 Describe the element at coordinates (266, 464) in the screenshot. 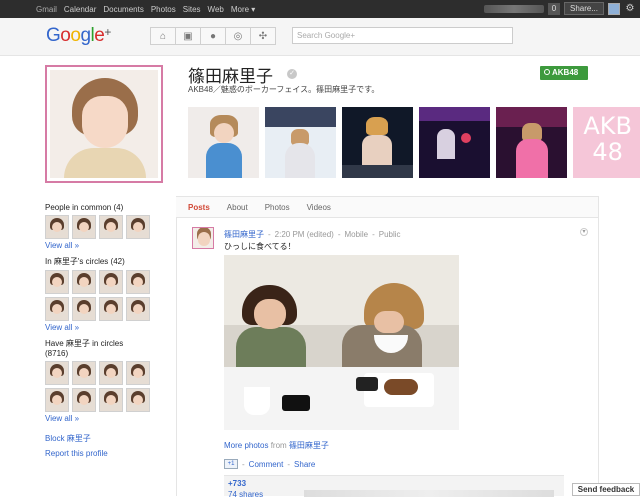

I see `comment-link: Comment` at that location.